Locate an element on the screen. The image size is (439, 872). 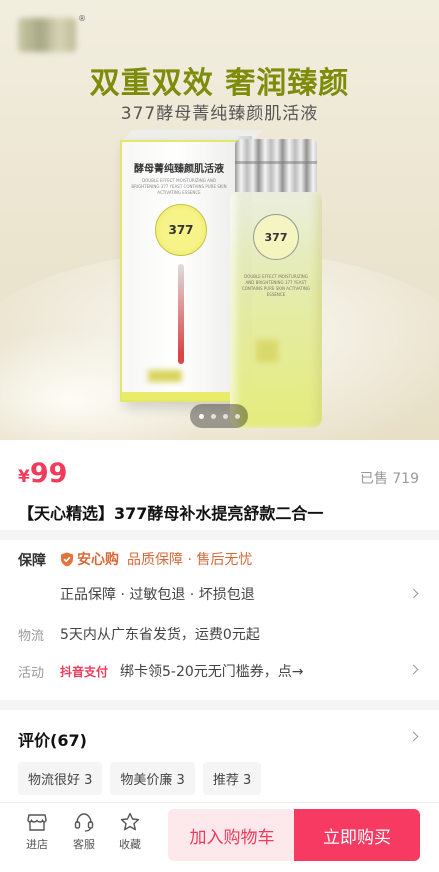
store-label: 进店 is located at coordinates (37, 844).